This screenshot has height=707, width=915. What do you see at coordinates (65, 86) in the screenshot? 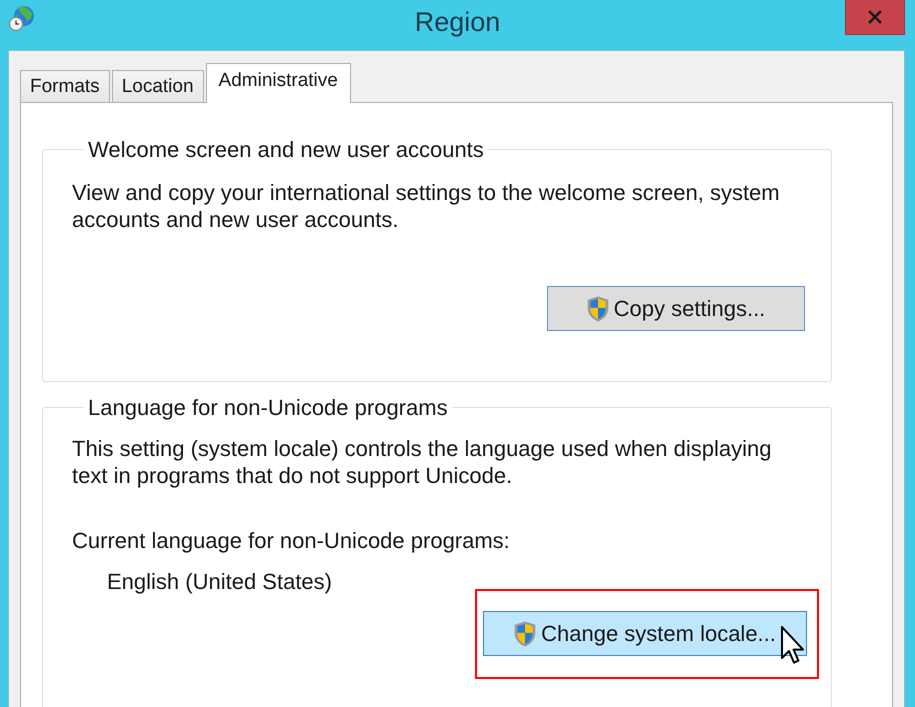
I see `tab: Formats` at bounding box center [65, 86].